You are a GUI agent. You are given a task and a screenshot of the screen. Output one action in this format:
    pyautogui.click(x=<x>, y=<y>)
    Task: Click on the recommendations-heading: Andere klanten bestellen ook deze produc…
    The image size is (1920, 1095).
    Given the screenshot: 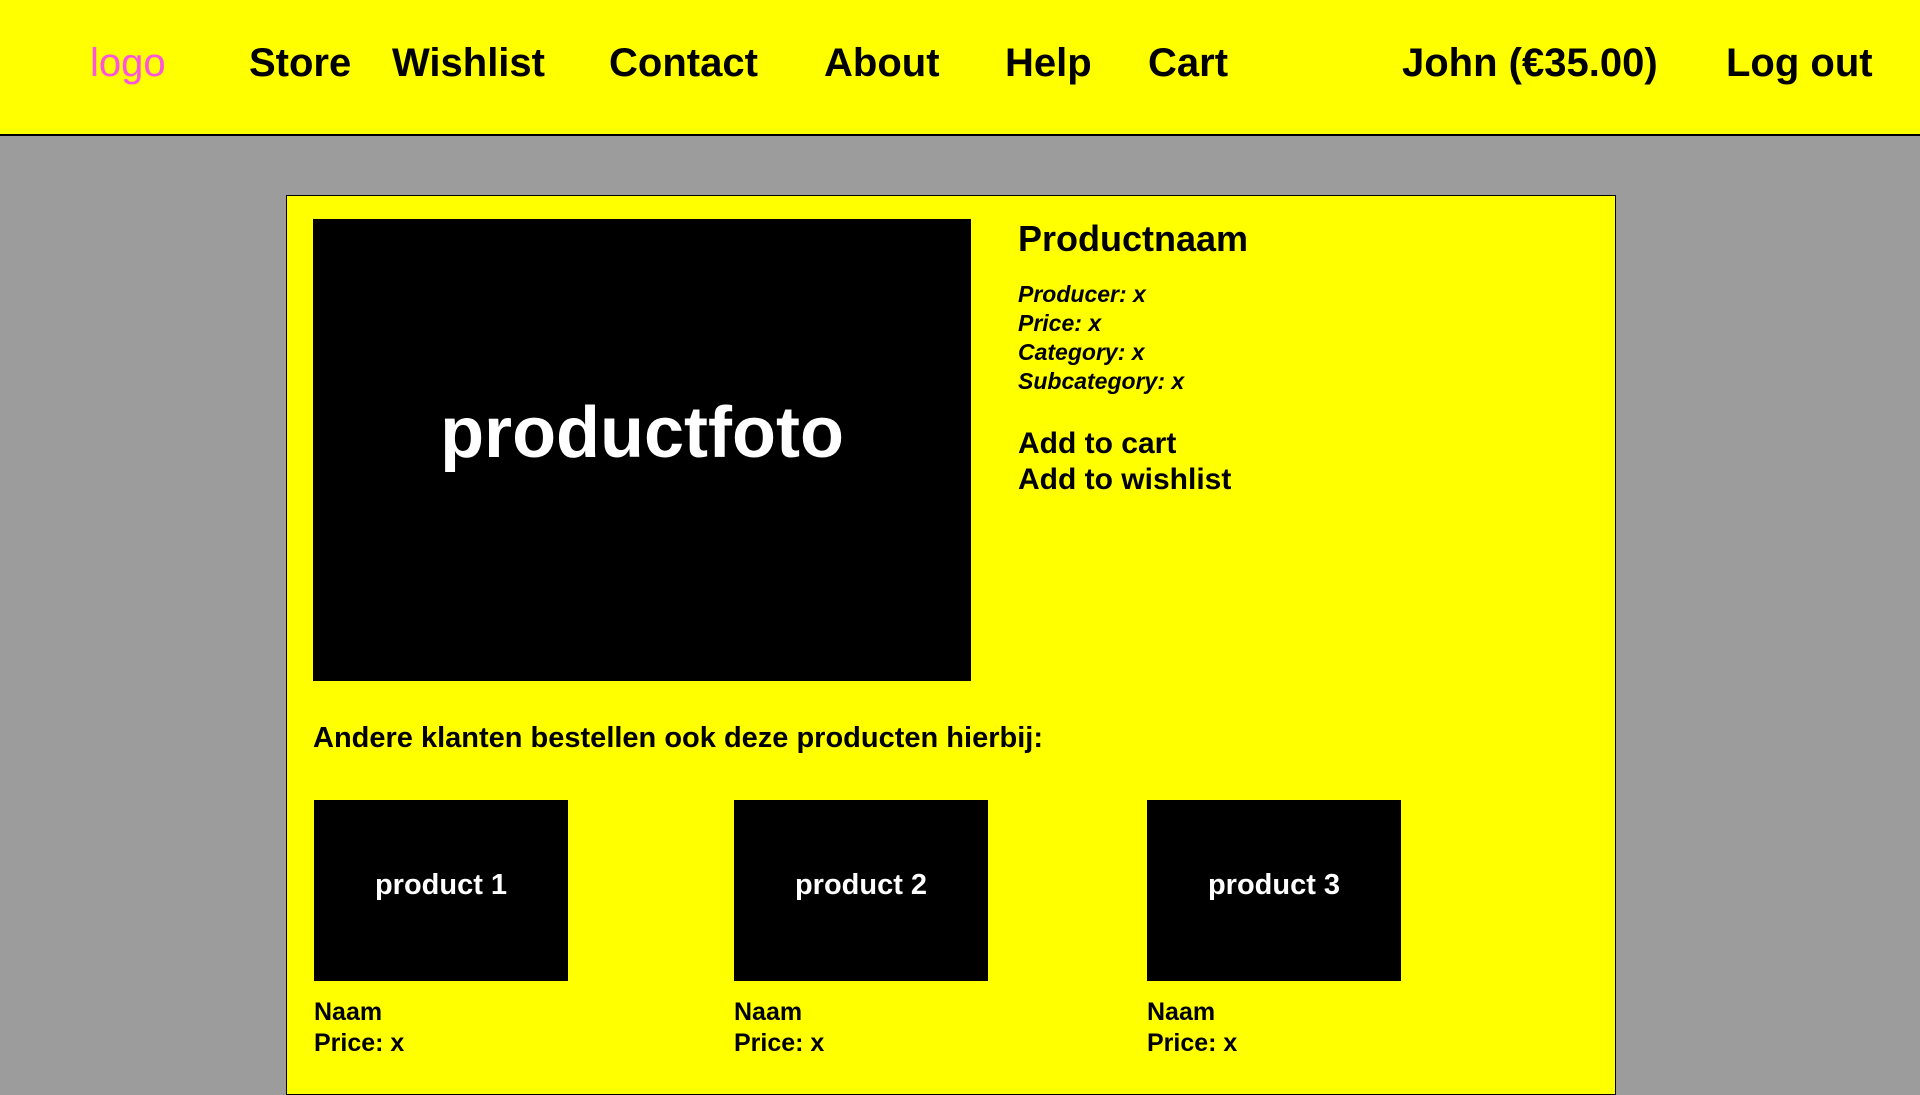 What is the action you would take?
    pyautogui.click(x=678, y=738)
    